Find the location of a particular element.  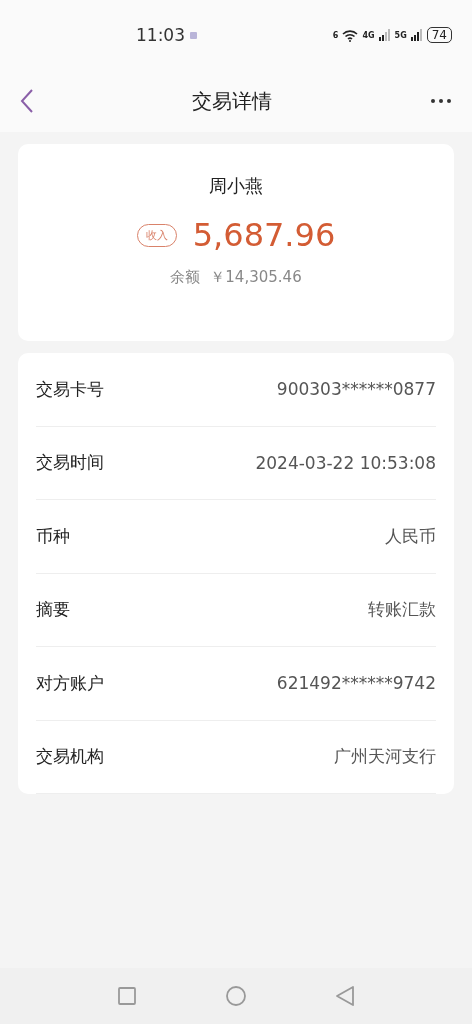

detail-label: 摘要 is located at coordinates (53, 610).